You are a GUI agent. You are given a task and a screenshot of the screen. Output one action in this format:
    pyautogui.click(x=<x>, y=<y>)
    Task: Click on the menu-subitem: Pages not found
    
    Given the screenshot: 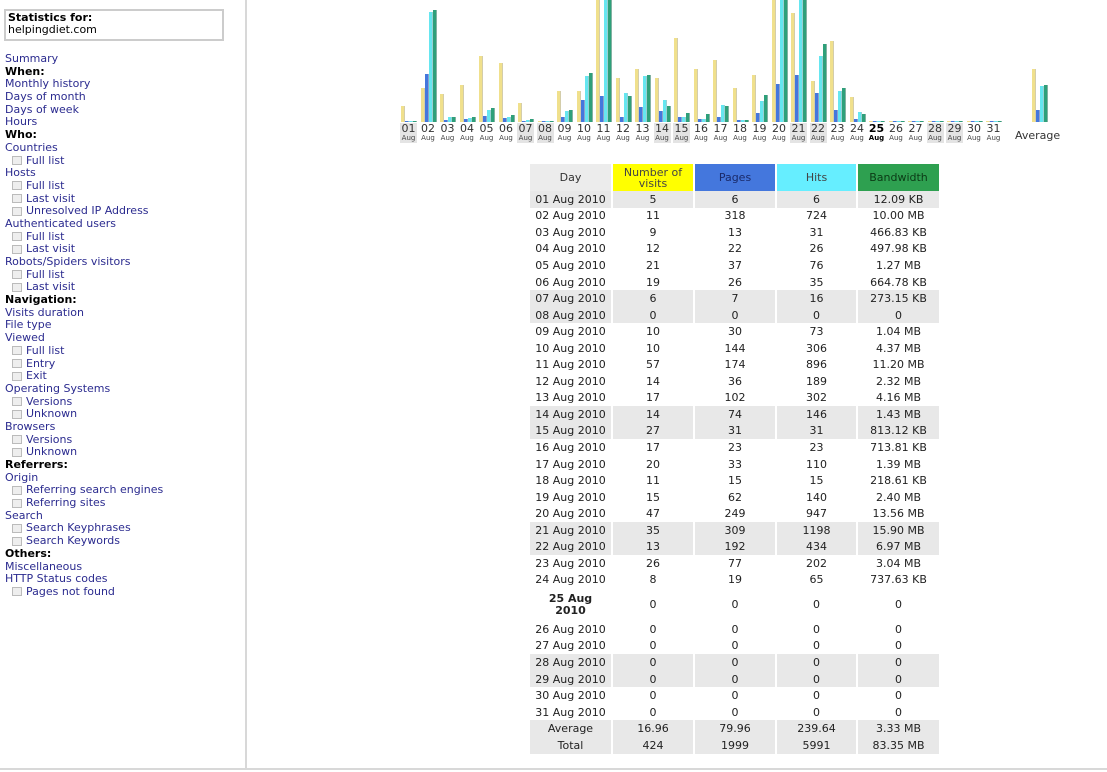 What is the action you would take?
    pyautogui.click(x=84, y=592)
    